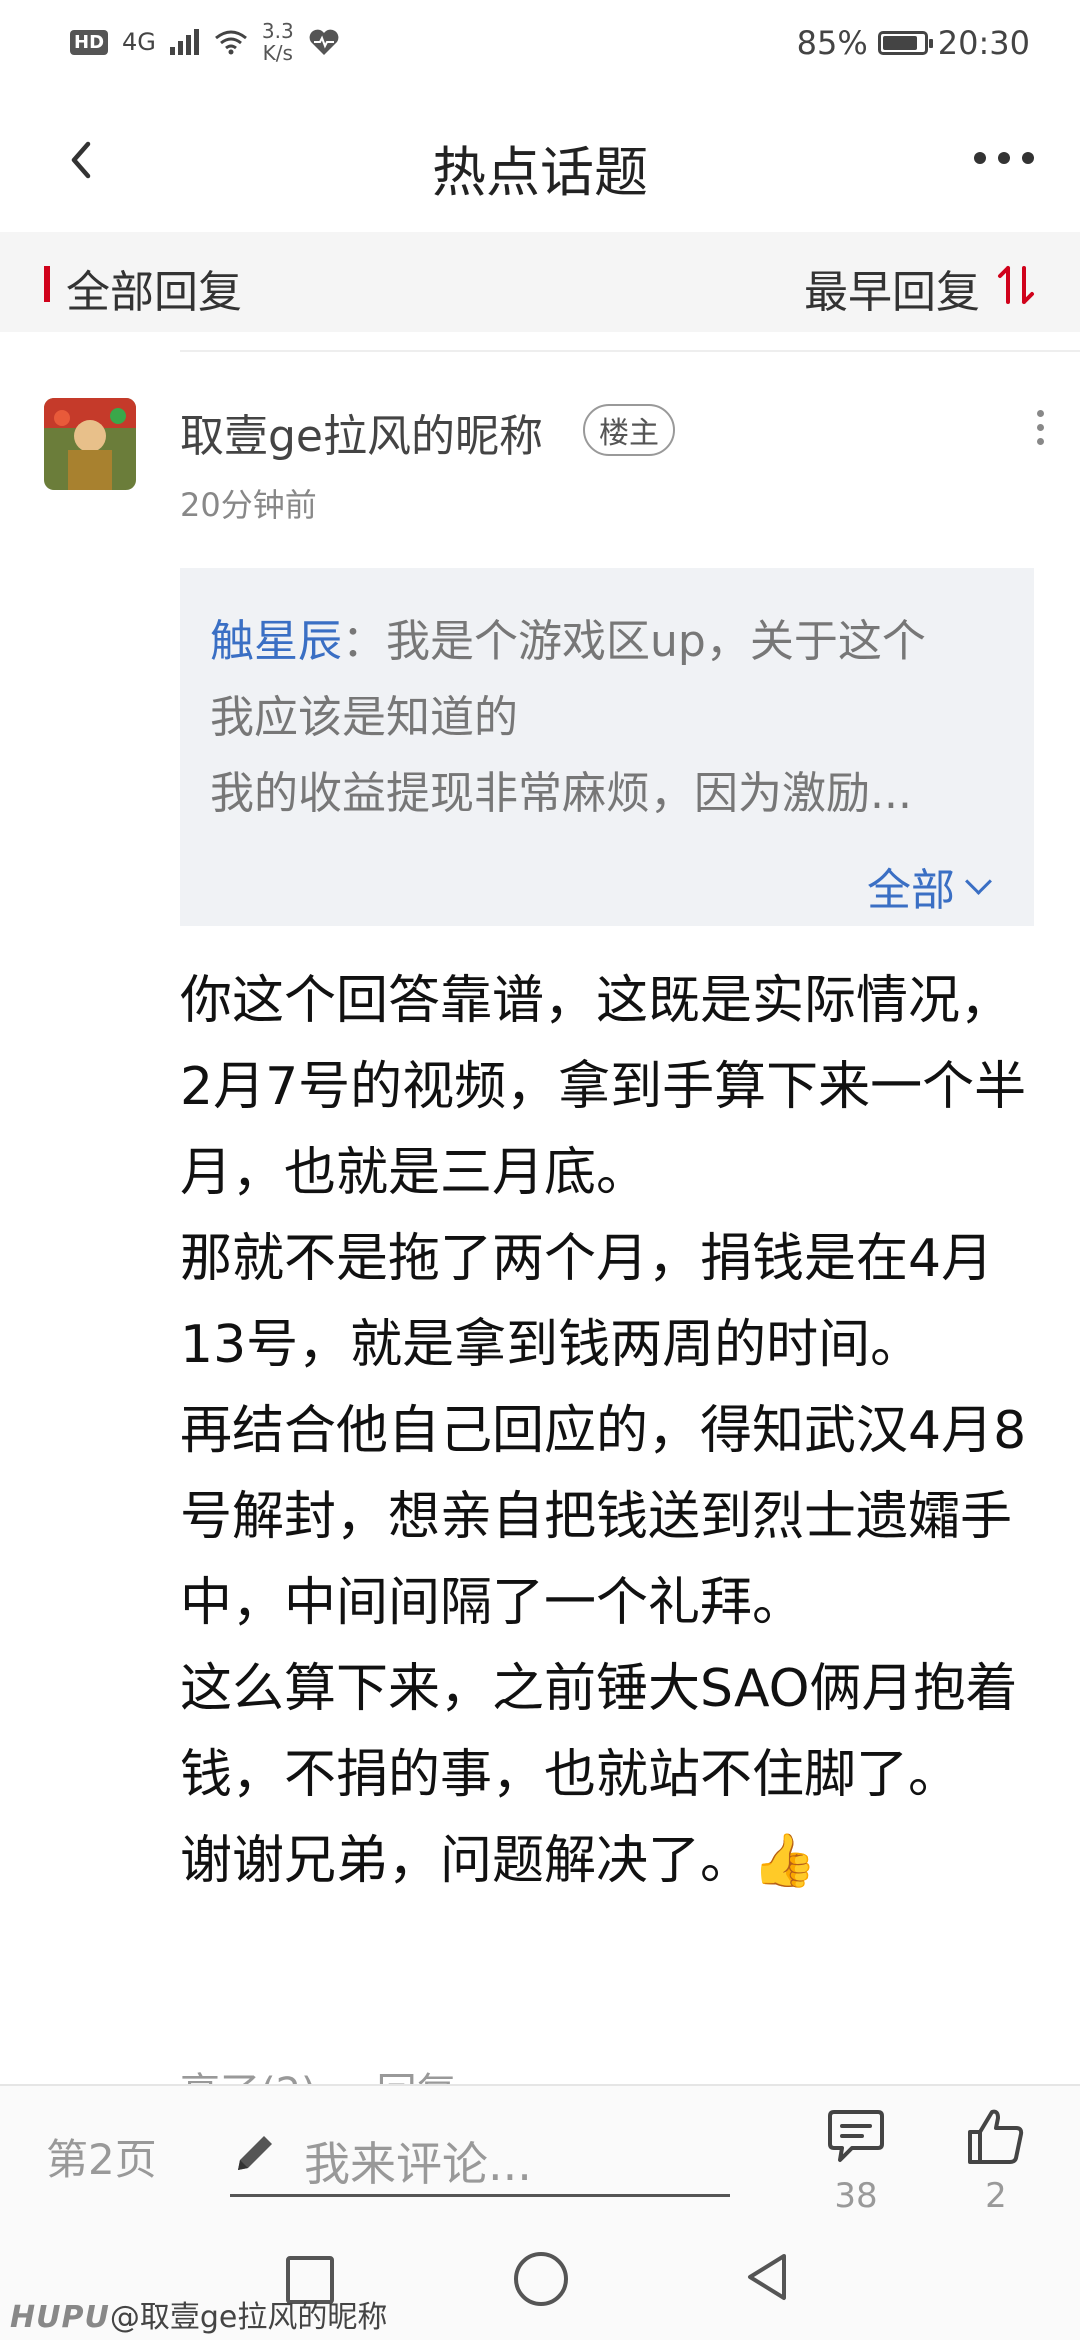  I want to click on network-type: 4G, so click(139, 42).